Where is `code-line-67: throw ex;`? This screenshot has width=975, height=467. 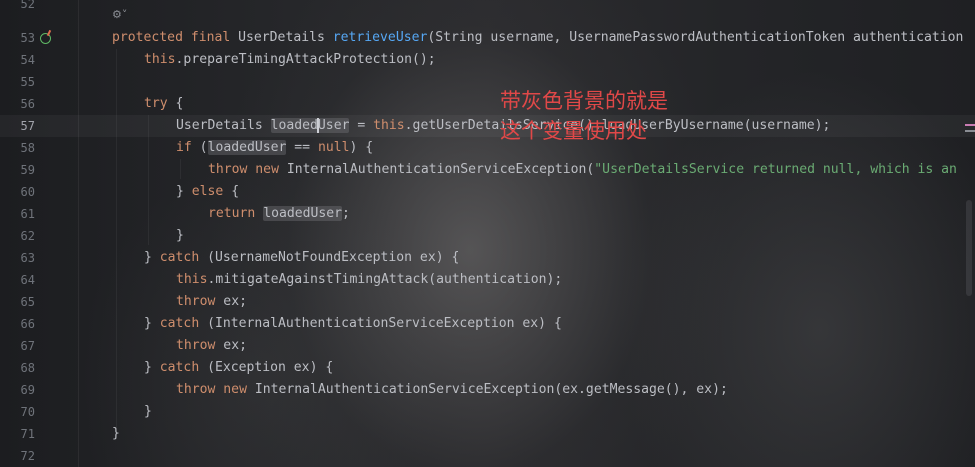 code-line-67: throw ex; is located at coordinates (211, 346).